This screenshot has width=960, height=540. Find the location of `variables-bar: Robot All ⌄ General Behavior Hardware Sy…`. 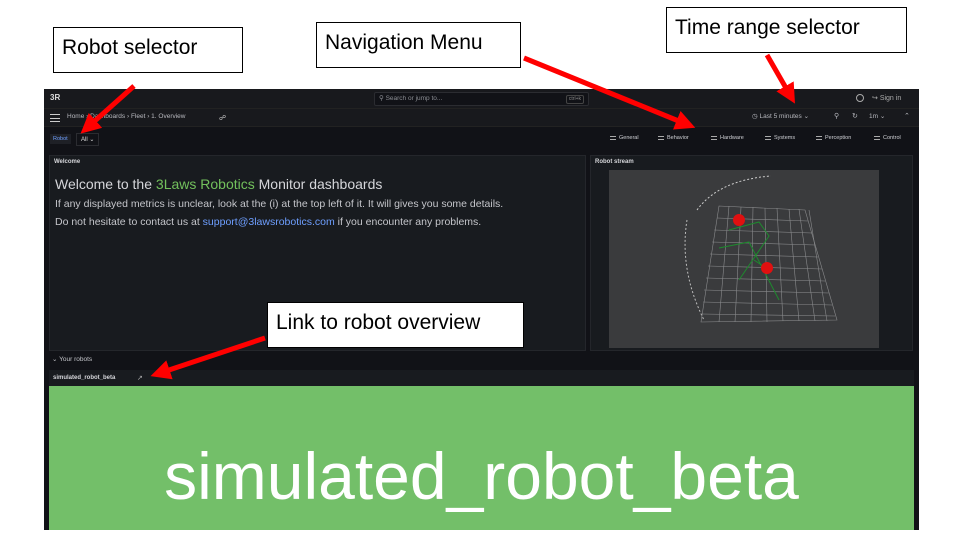

variables-bar: Robot All ⌄ General Behavior Hardware Sy… is located at coordinates (481, 139).